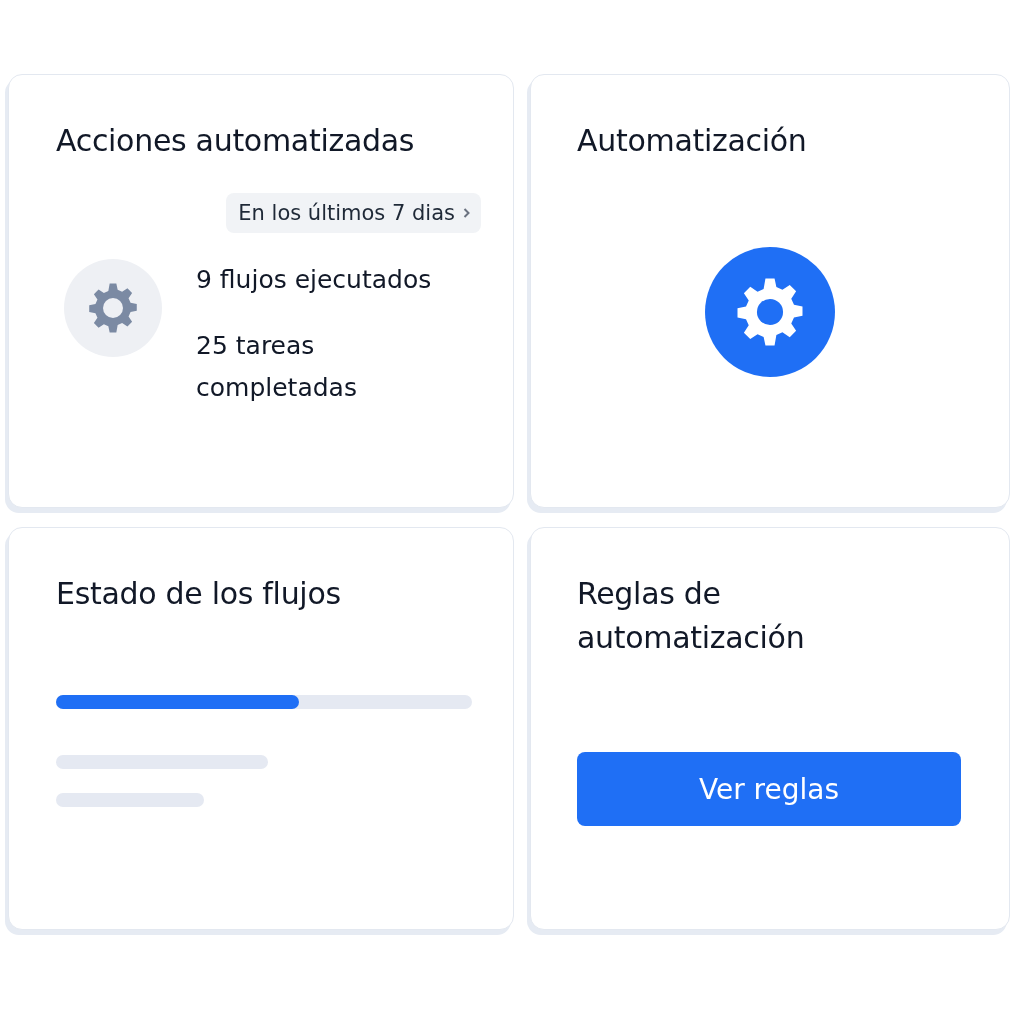 The height and width of the screenshot is (1024, 1024). I want to click on stat-text: 9 flujos ejecutados, so click(314, 280).